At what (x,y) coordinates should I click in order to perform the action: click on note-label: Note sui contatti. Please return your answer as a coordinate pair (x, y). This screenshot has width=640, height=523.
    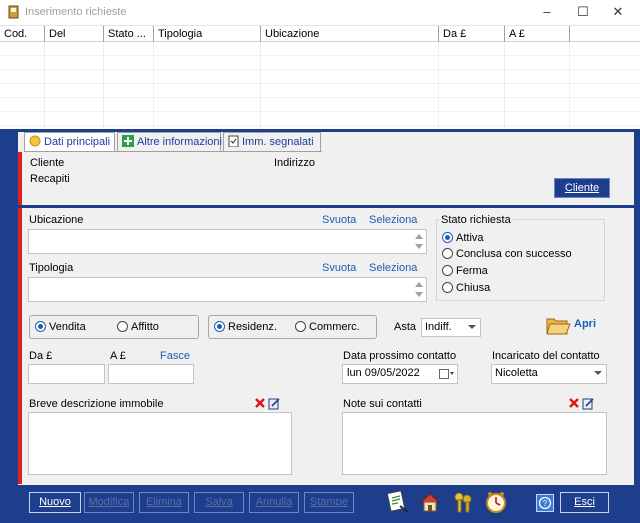
    Looking at the image, I should click on (382, 404).